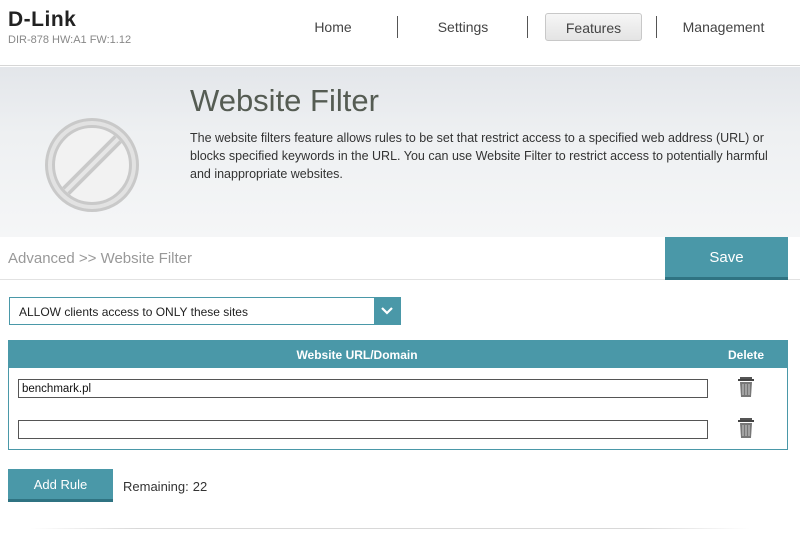  What do you see at coordinates (726, 258) in the screenshot?
I see `save-button: Save` at bounding box center [726, 258].